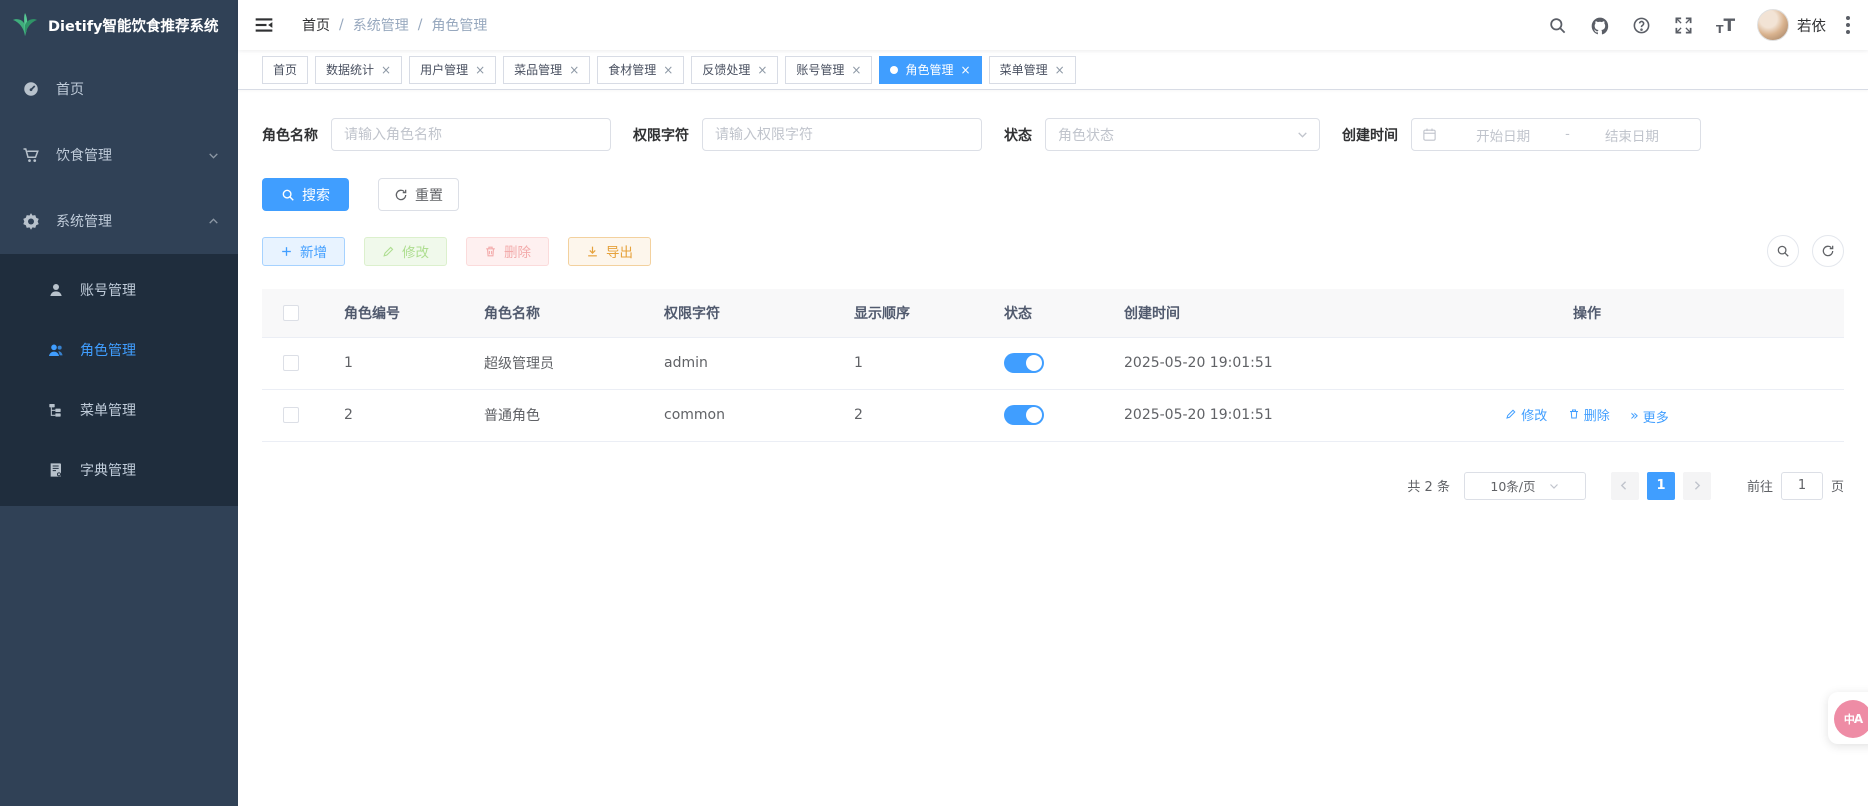 The image size is (1868, 806). Describe the element at coordinates (930, 69) in the screenshot. I see `tab-role-mgmt: 角色管理 ×` at that location.